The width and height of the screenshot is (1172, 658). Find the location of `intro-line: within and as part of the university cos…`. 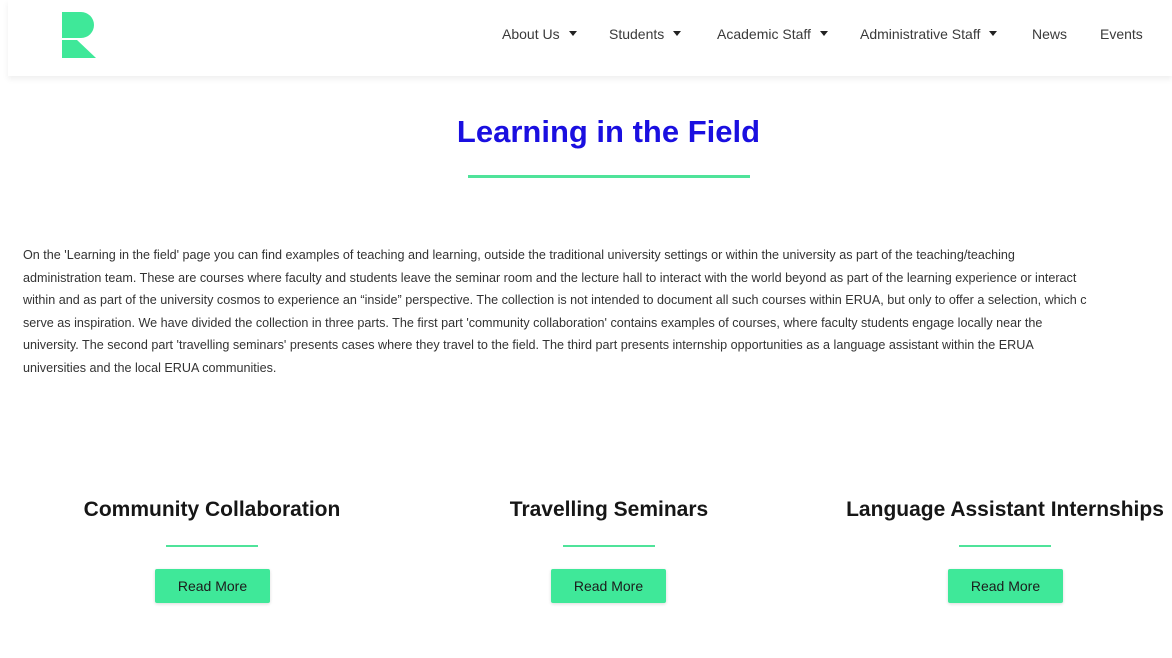

intro-line: within and as part of the university cos… is located at coordinates (555, 300).